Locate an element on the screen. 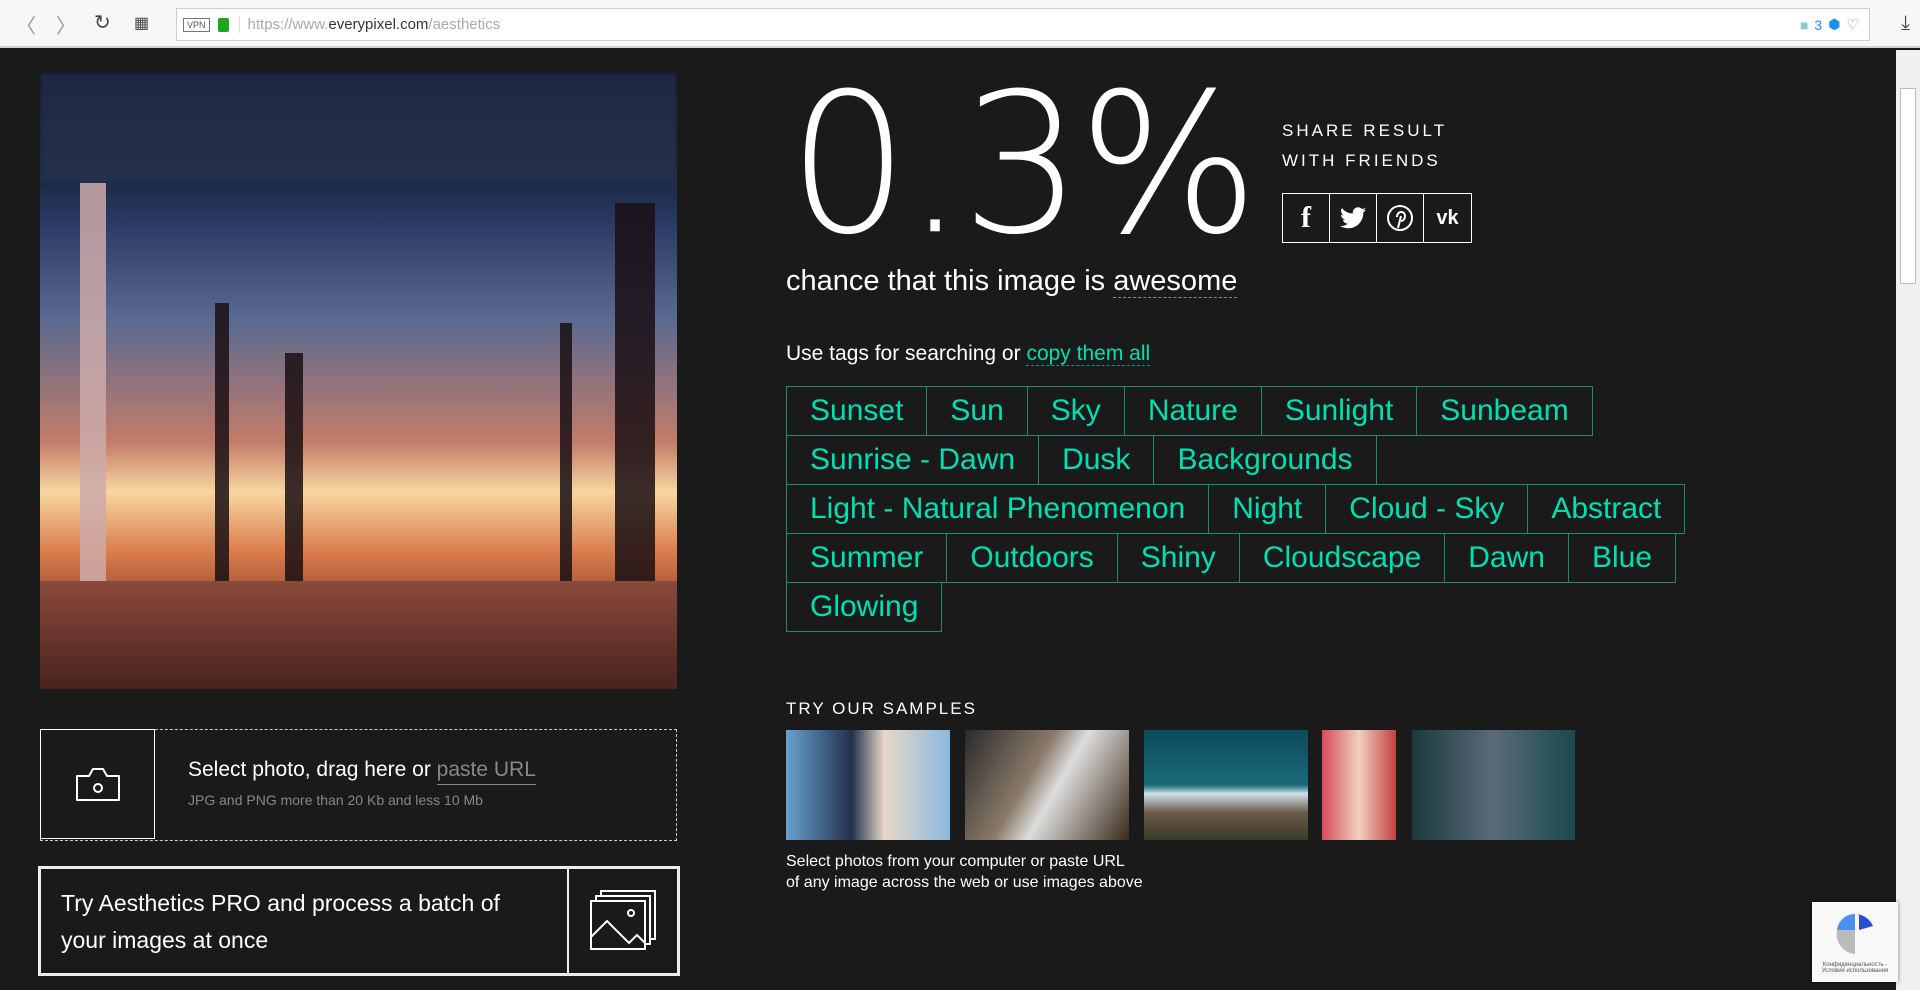  extensions: ■ 3 ⬢ ♡ is located at coordinates (1829, 24).